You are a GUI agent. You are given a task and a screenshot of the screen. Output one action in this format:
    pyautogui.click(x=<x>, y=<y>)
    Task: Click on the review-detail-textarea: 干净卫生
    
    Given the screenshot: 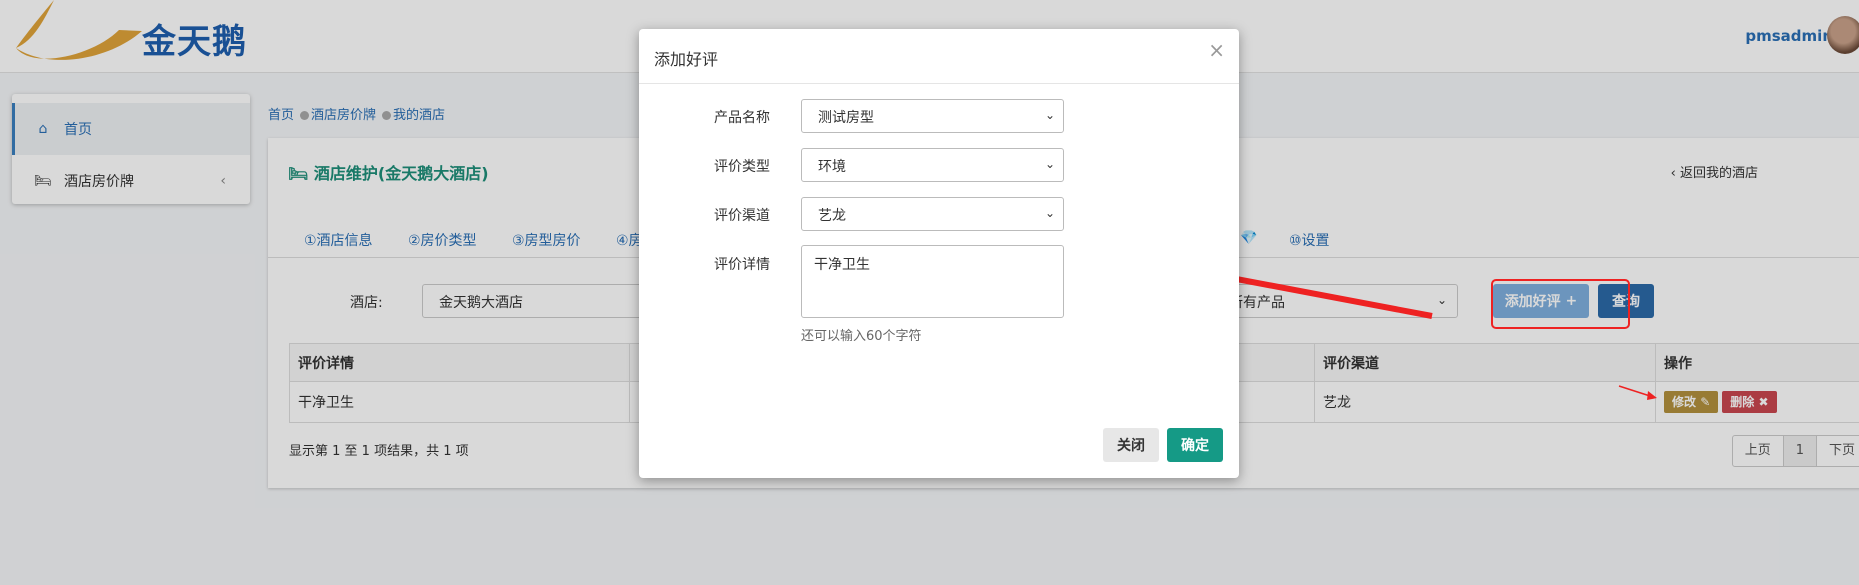 What is the action you would take?
    pyautogui.click(x=932, y=281)
    